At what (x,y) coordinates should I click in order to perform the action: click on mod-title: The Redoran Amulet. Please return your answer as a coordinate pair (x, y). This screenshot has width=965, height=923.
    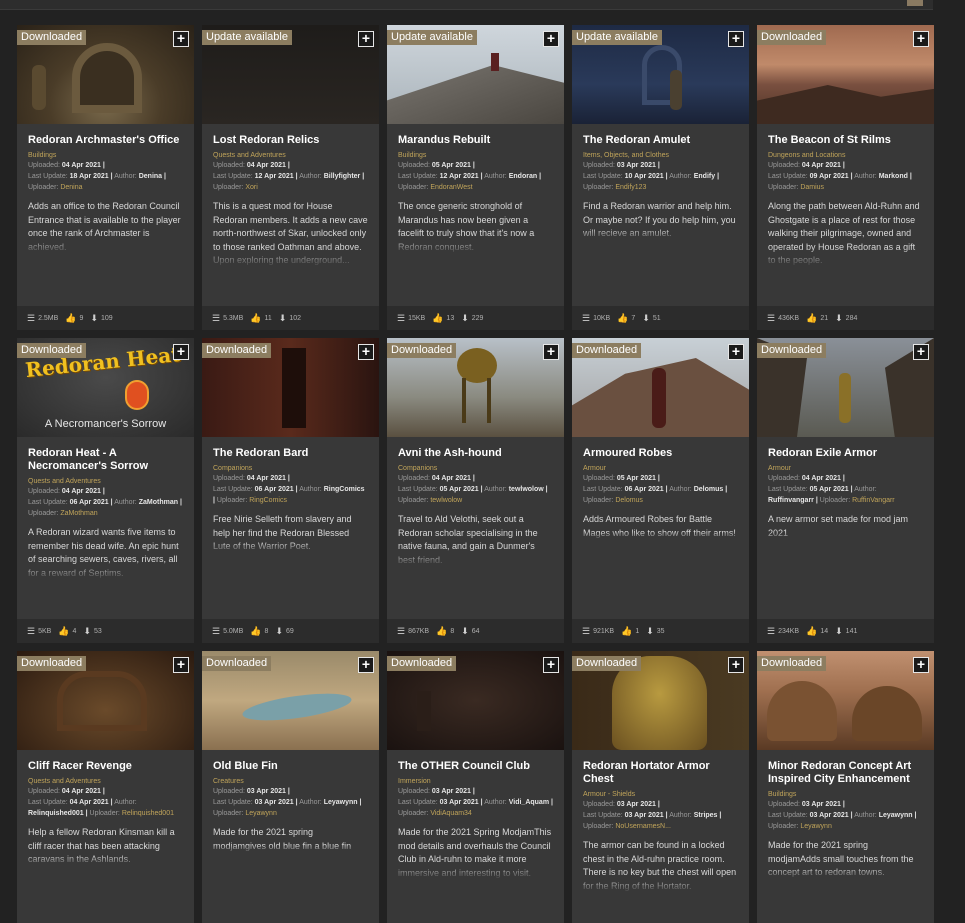
    Looking at the image, I should click on (660, 140).